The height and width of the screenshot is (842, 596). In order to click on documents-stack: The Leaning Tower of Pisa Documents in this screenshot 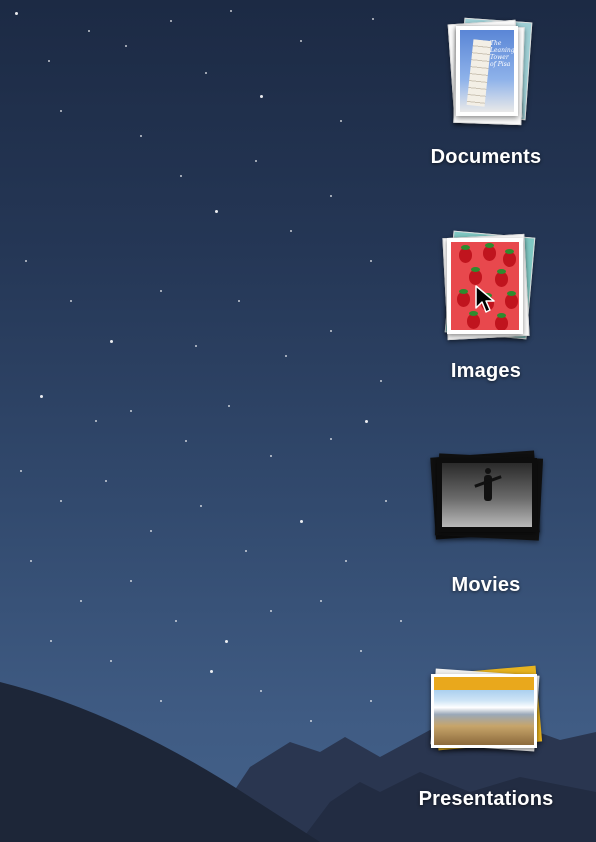, I will do `click(486, 91)`.